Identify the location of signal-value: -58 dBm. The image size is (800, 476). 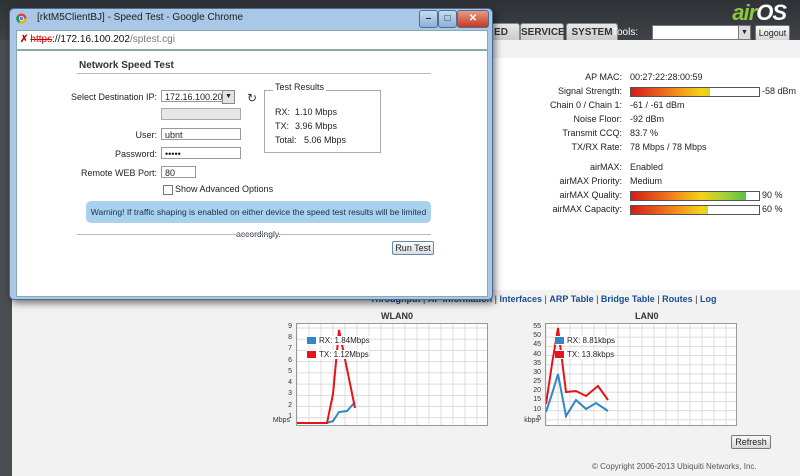
(779, 91).